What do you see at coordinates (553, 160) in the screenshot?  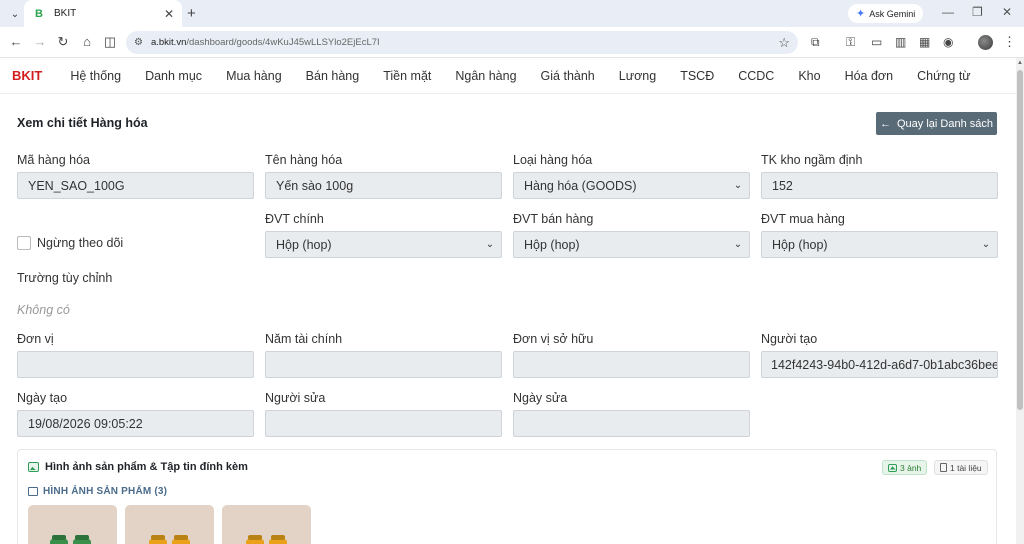 I see `loai-hang-hoa-label: Loại hàng hóa` at bounding box center [553, 160].